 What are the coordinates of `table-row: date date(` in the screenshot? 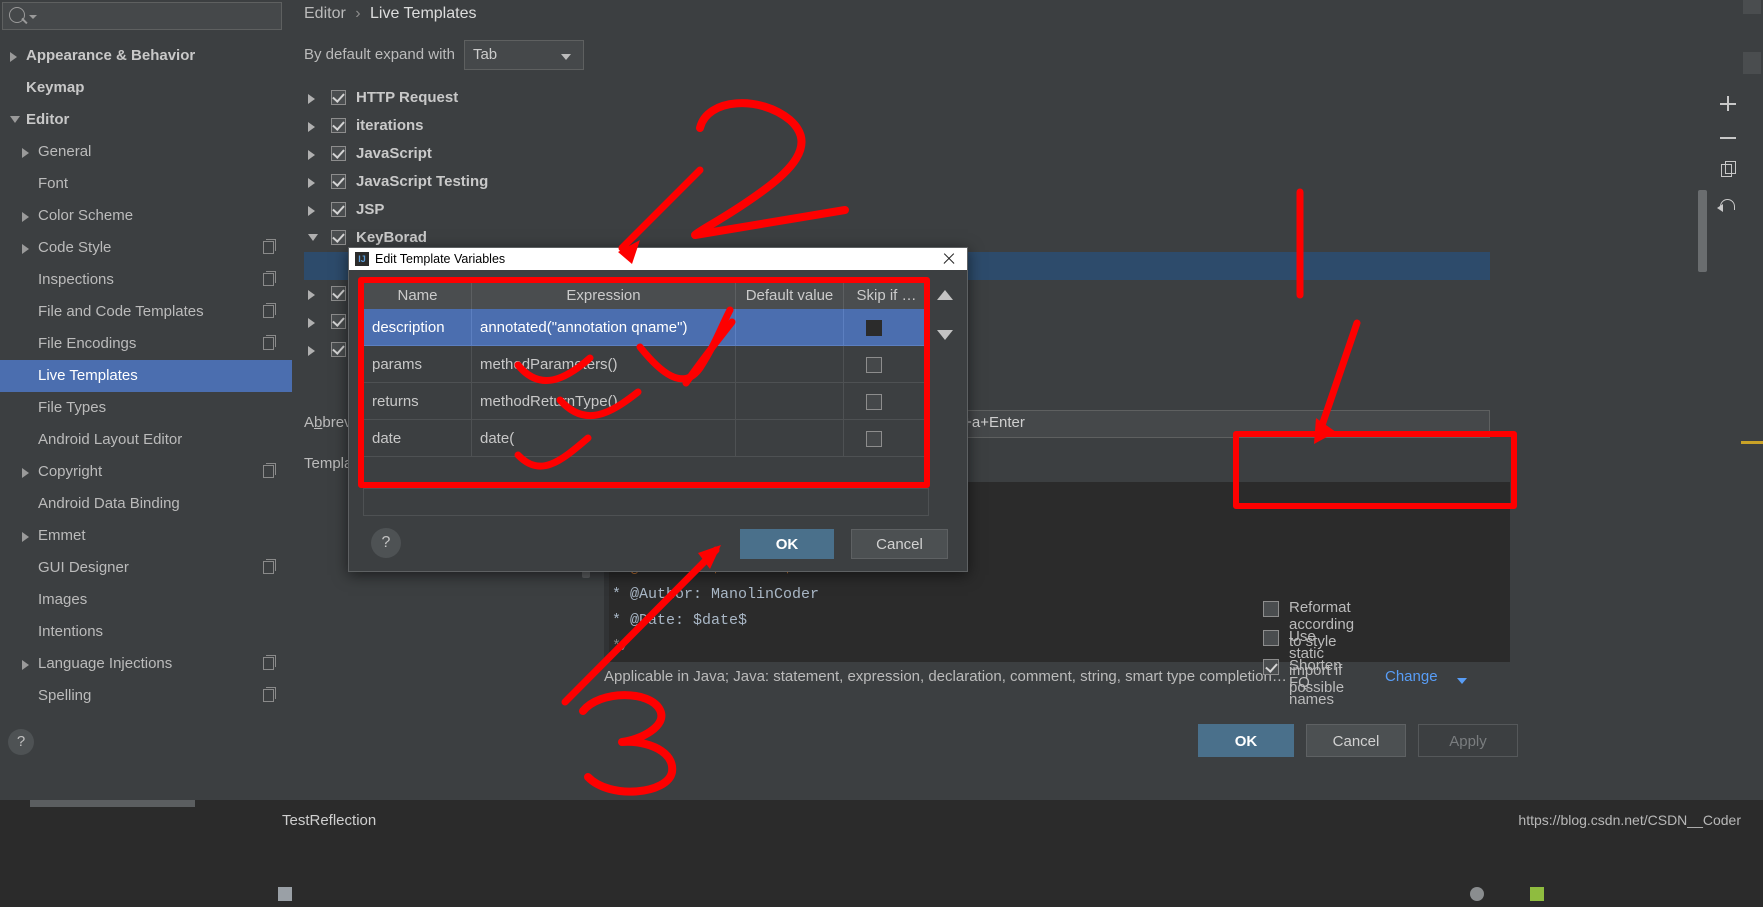 It's located at (647, 438).